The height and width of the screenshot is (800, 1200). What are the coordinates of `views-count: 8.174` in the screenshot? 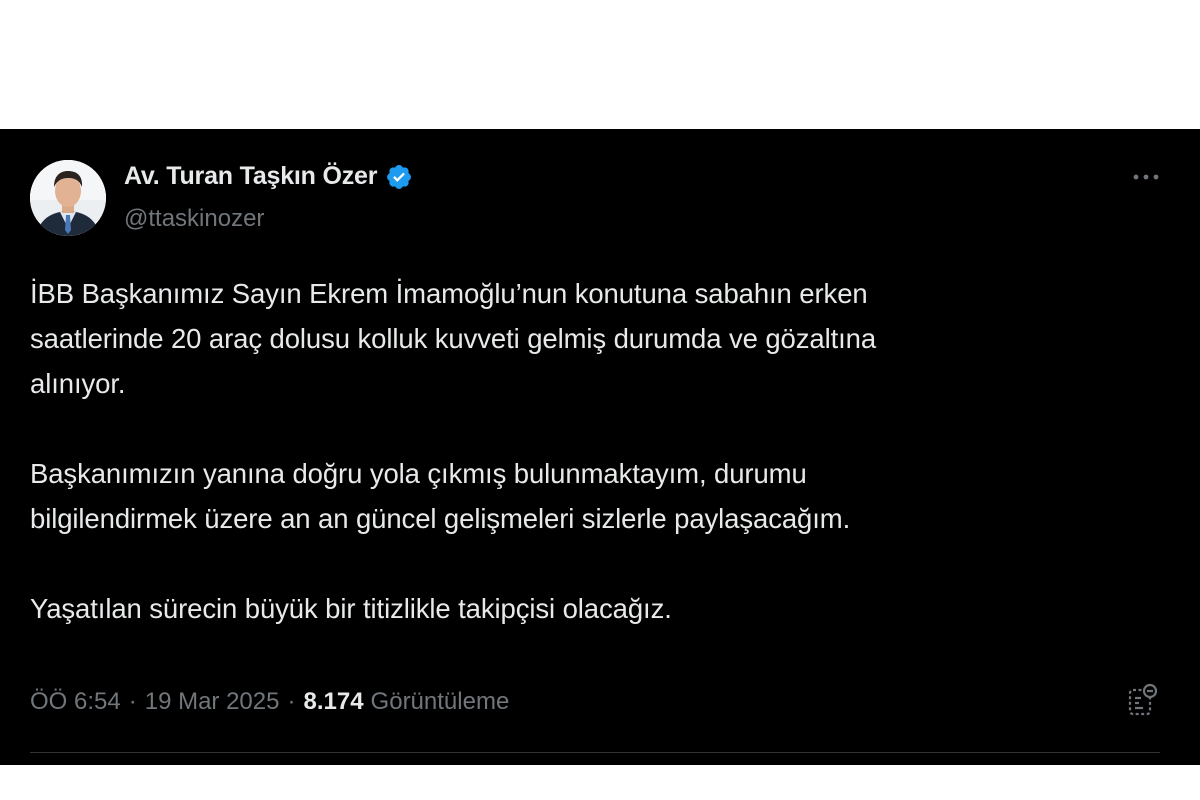 It's located at (333, 701).